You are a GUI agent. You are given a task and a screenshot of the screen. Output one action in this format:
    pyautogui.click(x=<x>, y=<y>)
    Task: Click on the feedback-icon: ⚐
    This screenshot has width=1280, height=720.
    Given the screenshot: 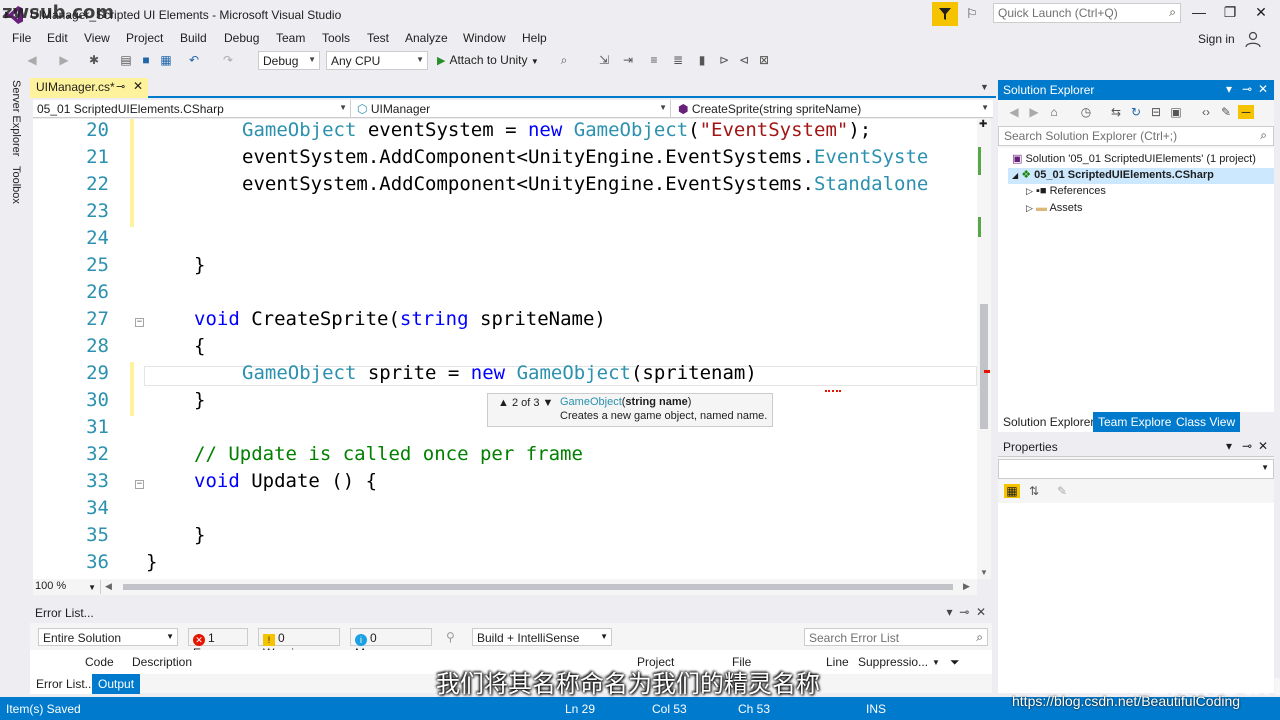 What is the action you would take?
    pyautogui.click(x=972, y=14)
    